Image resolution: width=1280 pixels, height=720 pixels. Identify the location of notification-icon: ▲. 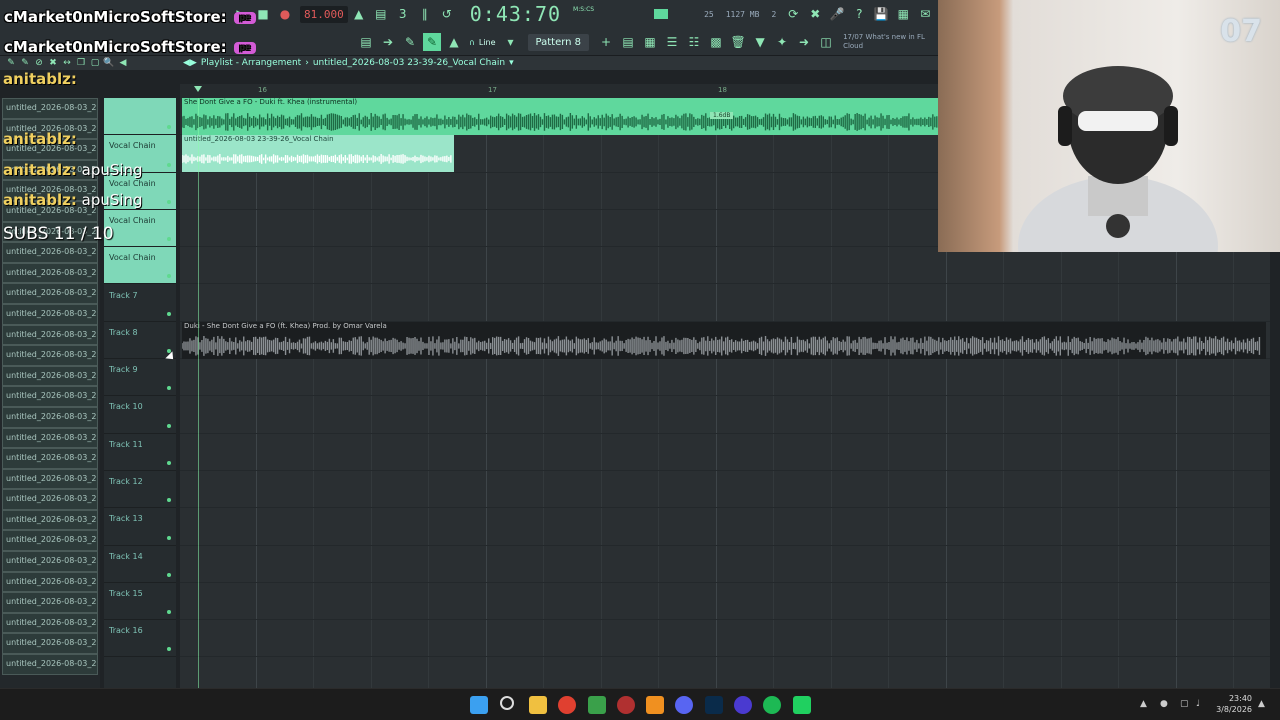
(1263, 704).